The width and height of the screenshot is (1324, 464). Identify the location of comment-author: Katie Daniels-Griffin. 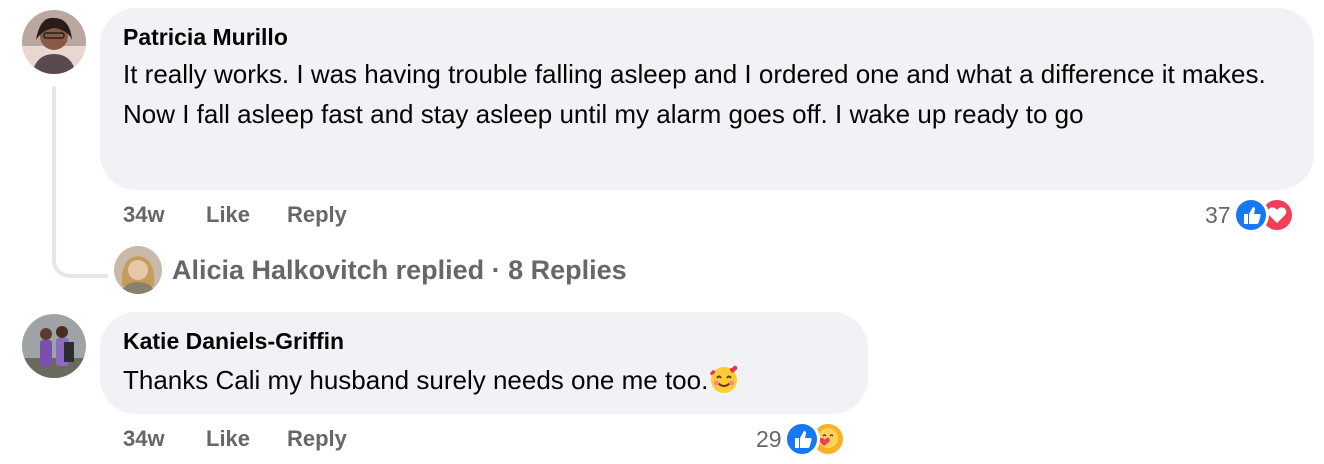
(233, 341).